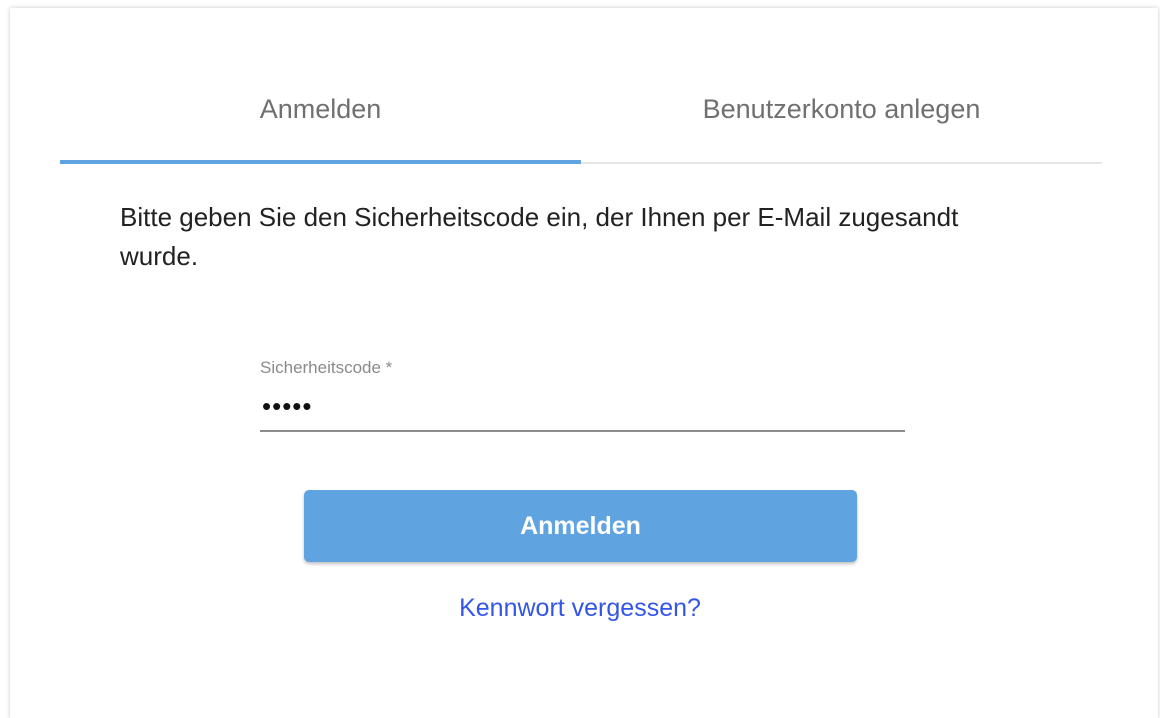  Describe the element at coordinates (320, 122) in the screenshot. I see `tab-login: Anmelden` at that location.